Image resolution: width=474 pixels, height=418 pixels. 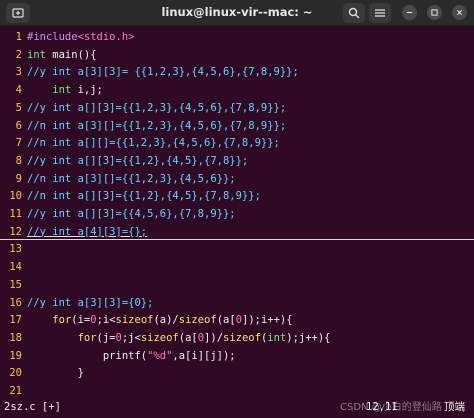 I want to click on line-number: 10, so click(x=15, y=196).